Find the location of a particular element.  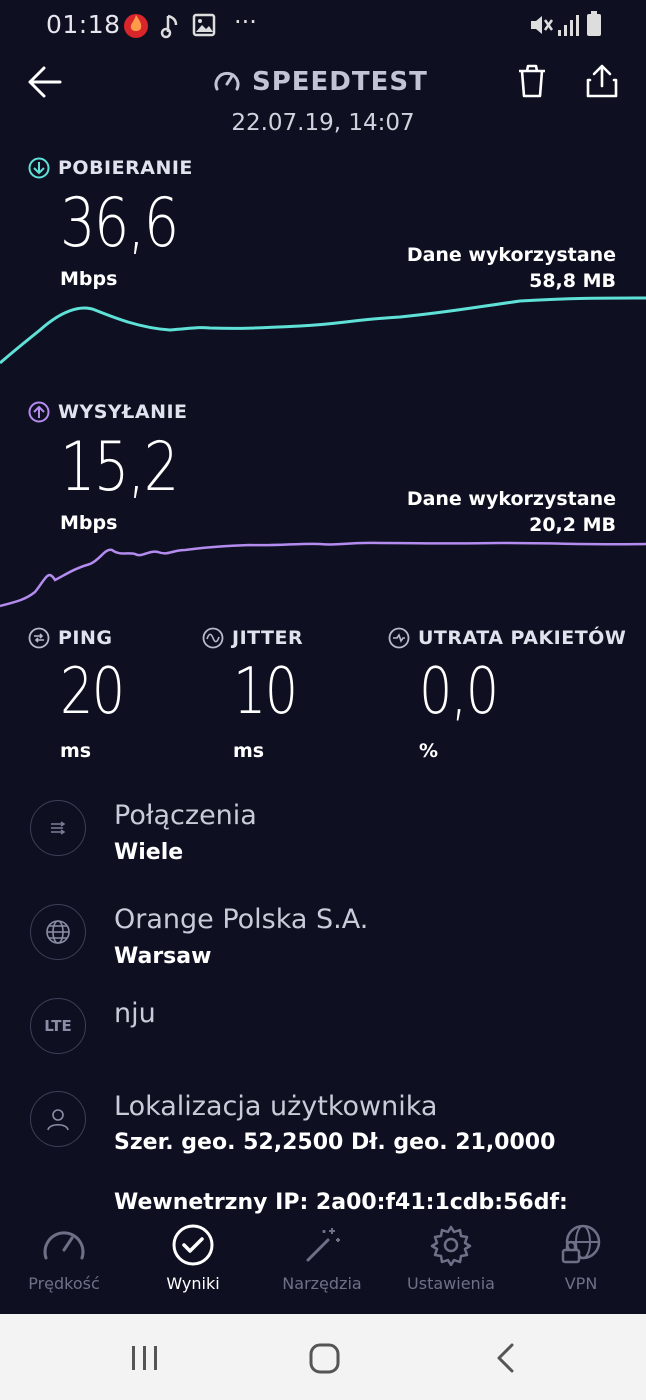

image-icon is located at coordinates (204, 25).